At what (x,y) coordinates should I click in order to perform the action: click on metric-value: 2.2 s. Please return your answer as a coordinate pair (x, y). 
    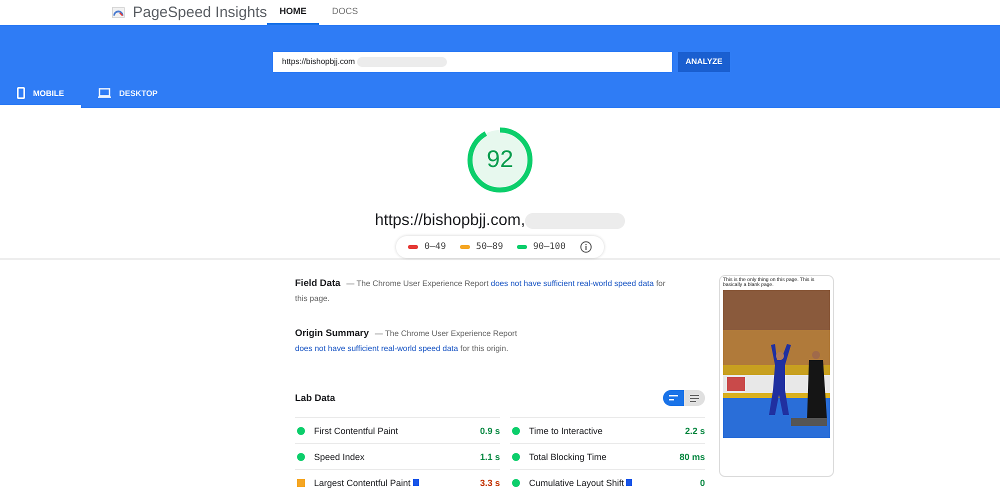
    Looking at the image, I should click on (694, 431).